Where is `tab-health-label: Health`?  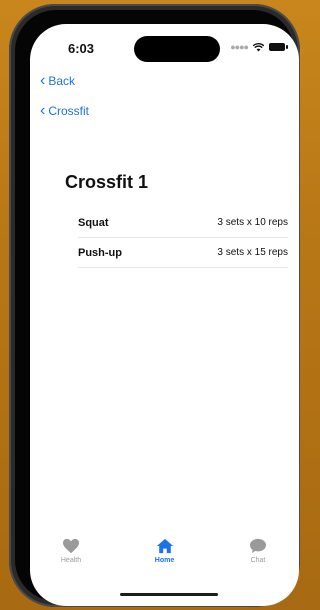 tab-health-label: Health is located at coordinates (71, 560).